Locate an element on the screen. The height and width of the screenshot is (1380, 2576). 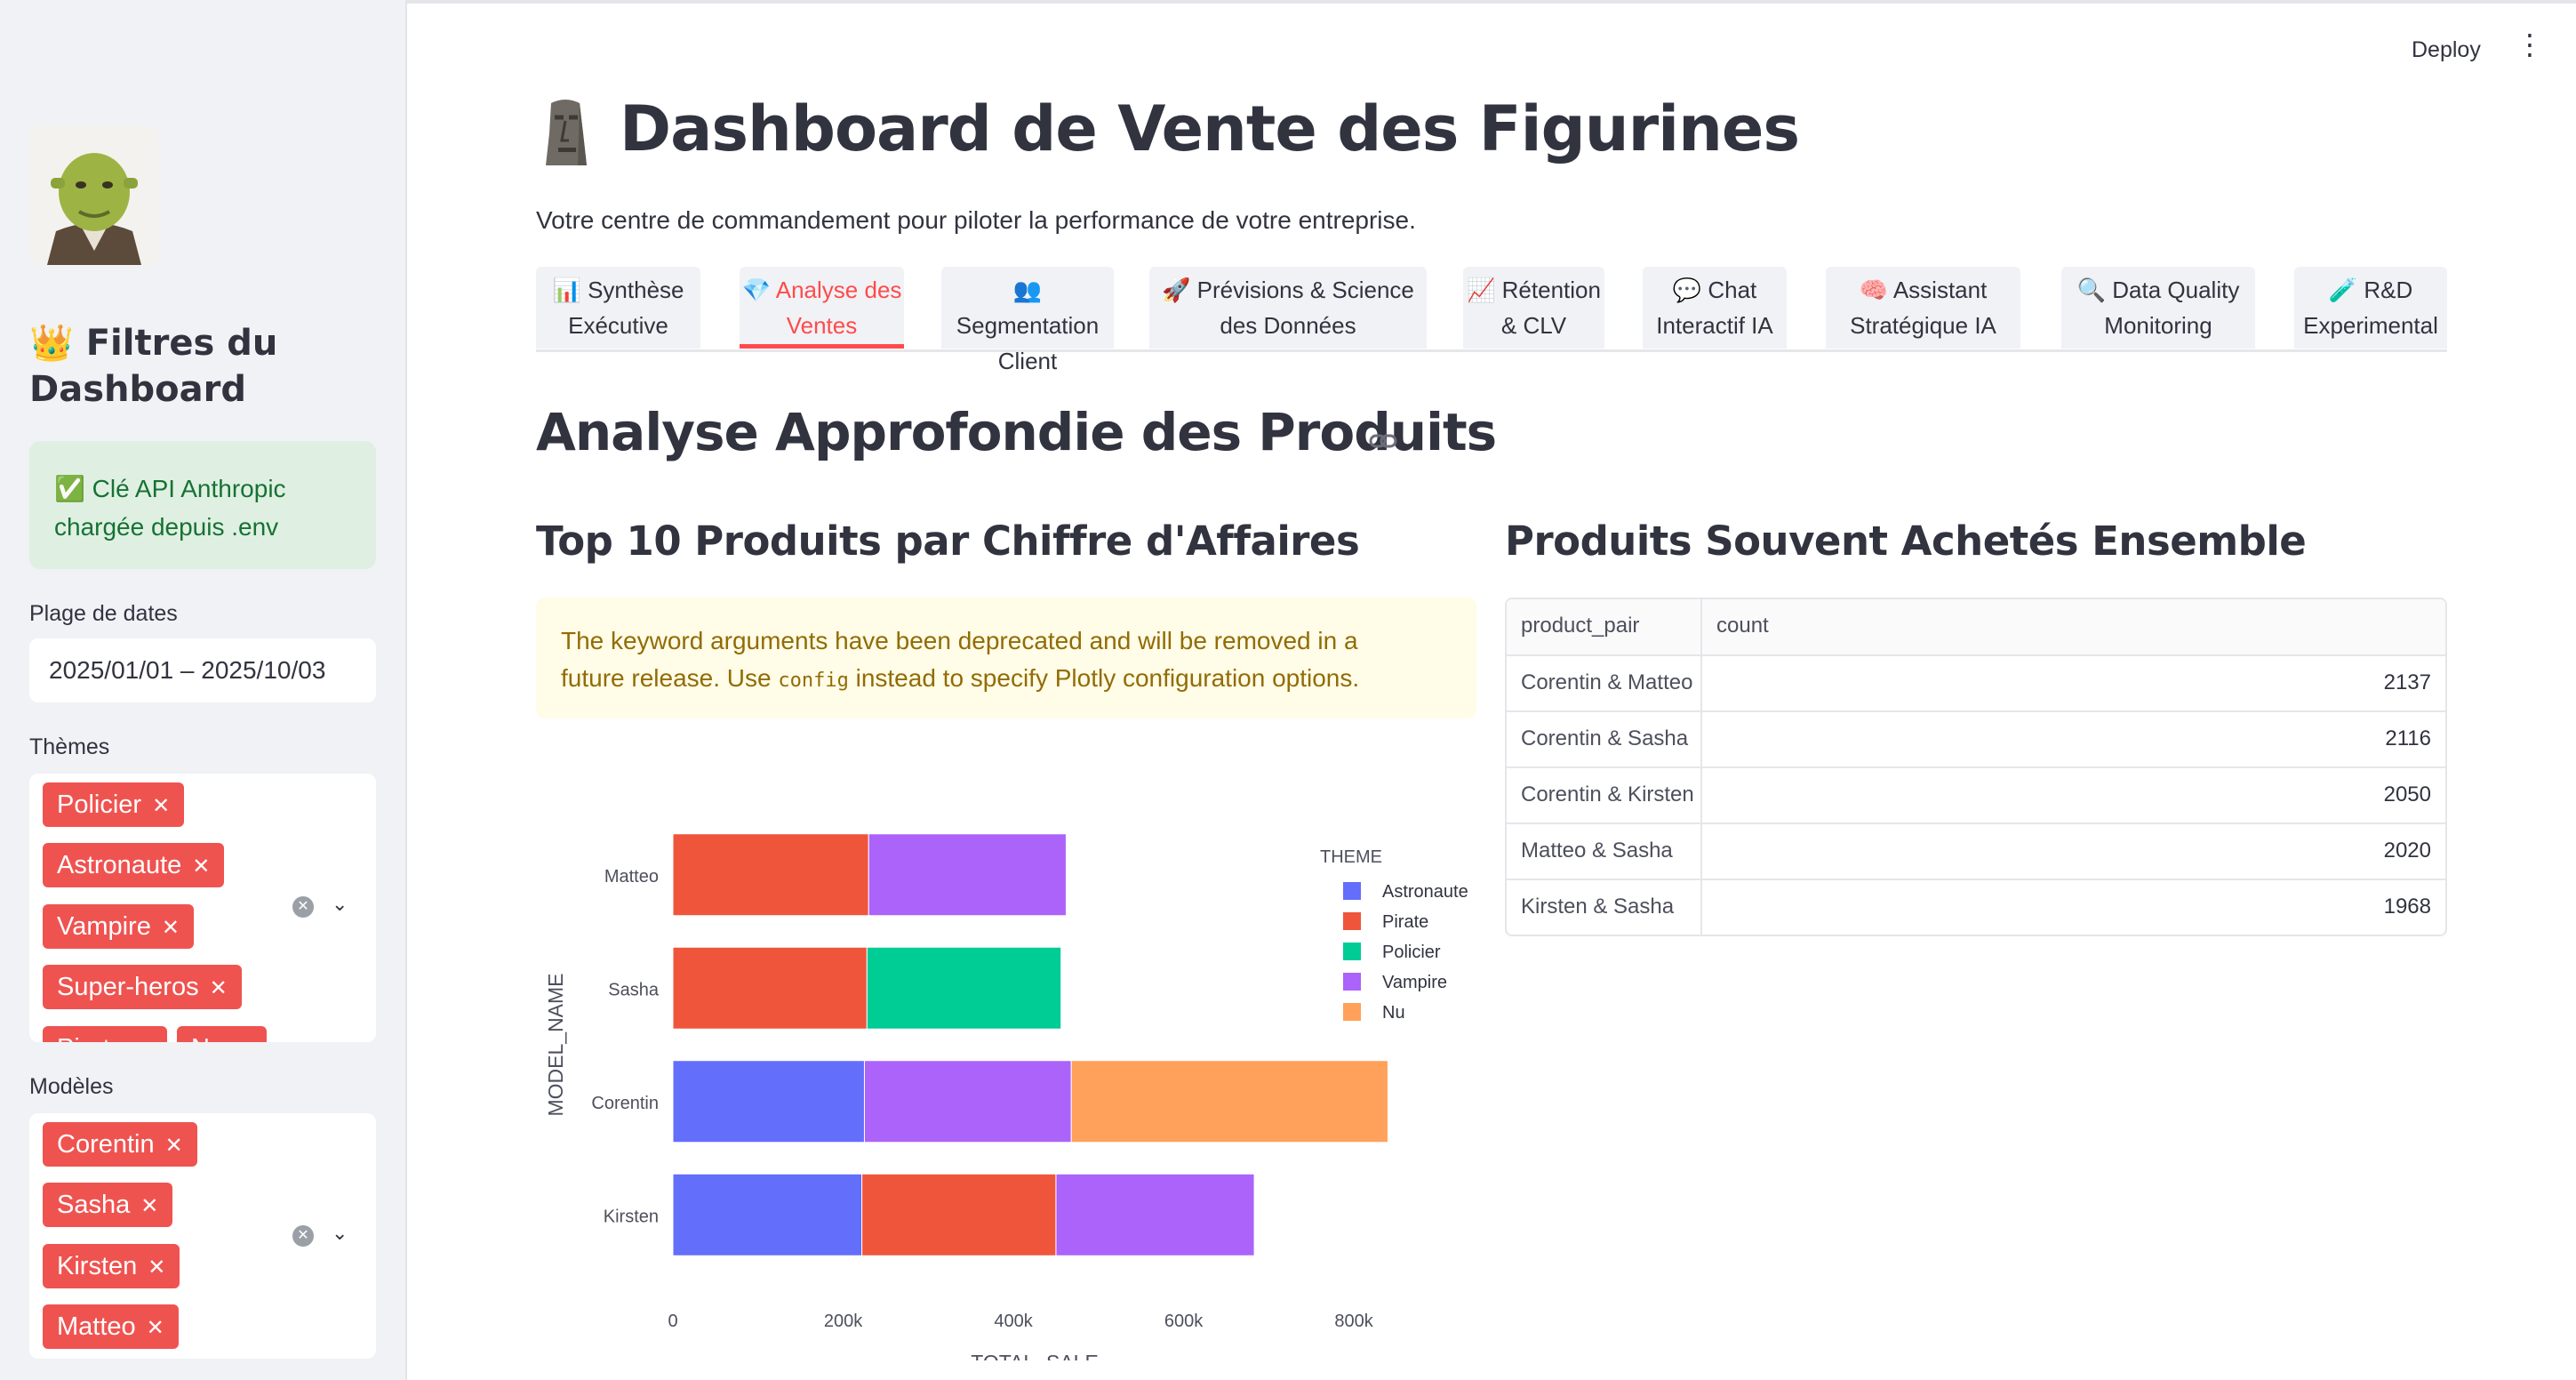
x-tick-label: 0 is located at coordinates (672, 1321).